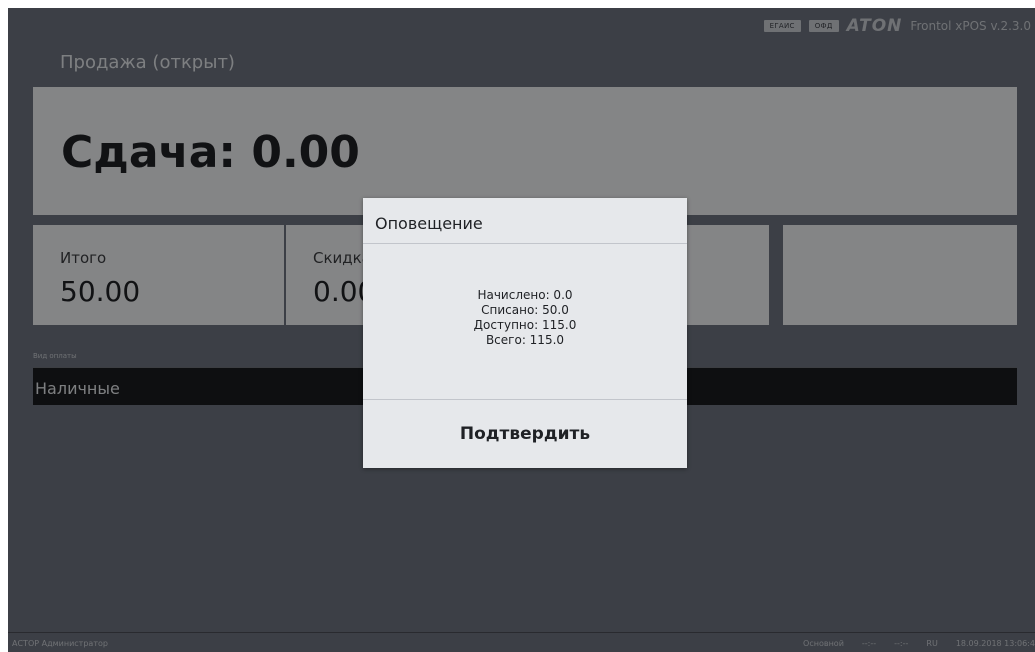 The image size is (1035, 652). I want to click on message-line-written-off: Списано: 50.0, so click(525, 310).